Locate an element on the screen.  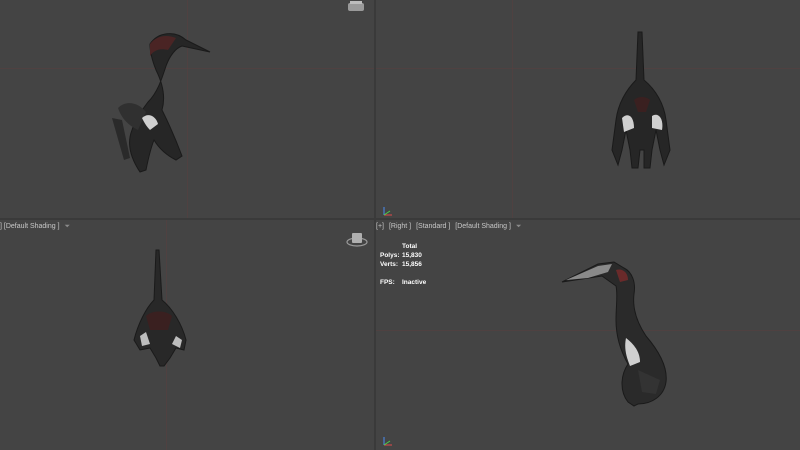
polys-value: 15,830 is located at coordinates (412, 255).